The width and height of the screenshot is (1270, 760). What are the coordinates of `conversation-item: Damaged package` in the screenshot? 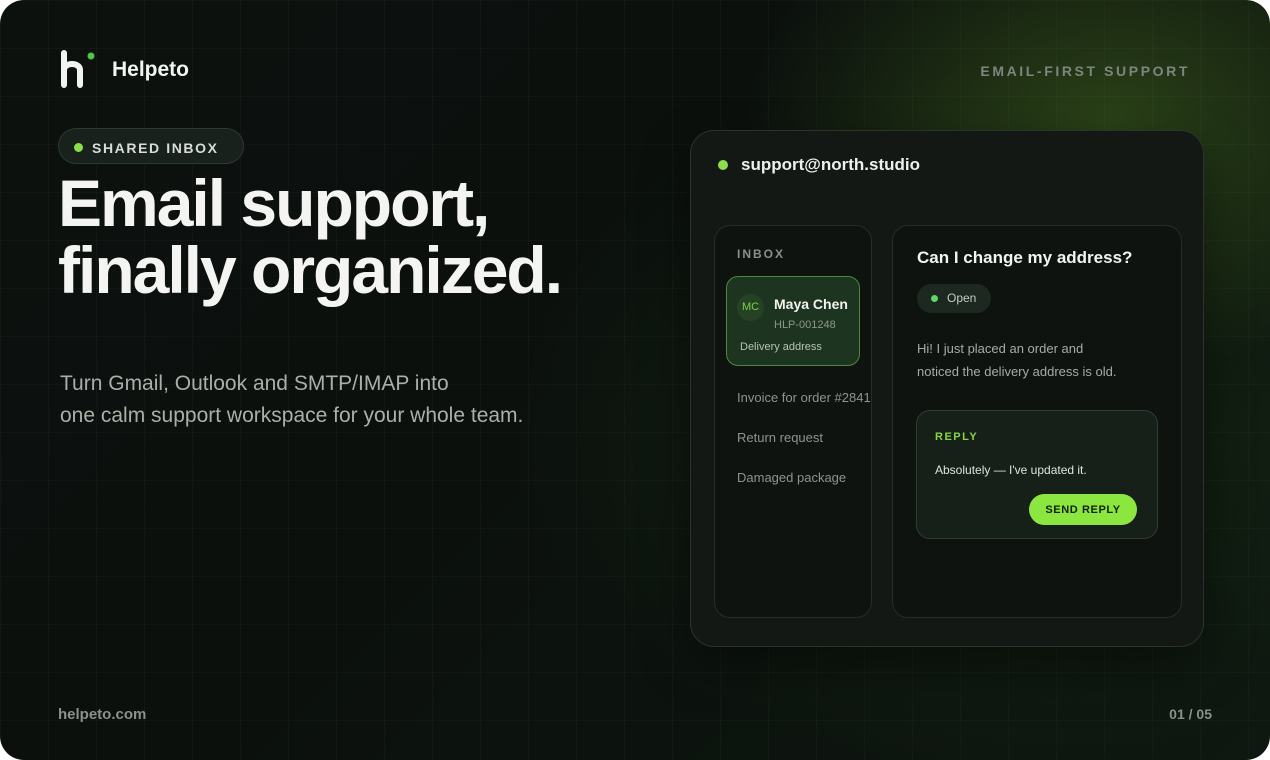 It's located at (791, 477).